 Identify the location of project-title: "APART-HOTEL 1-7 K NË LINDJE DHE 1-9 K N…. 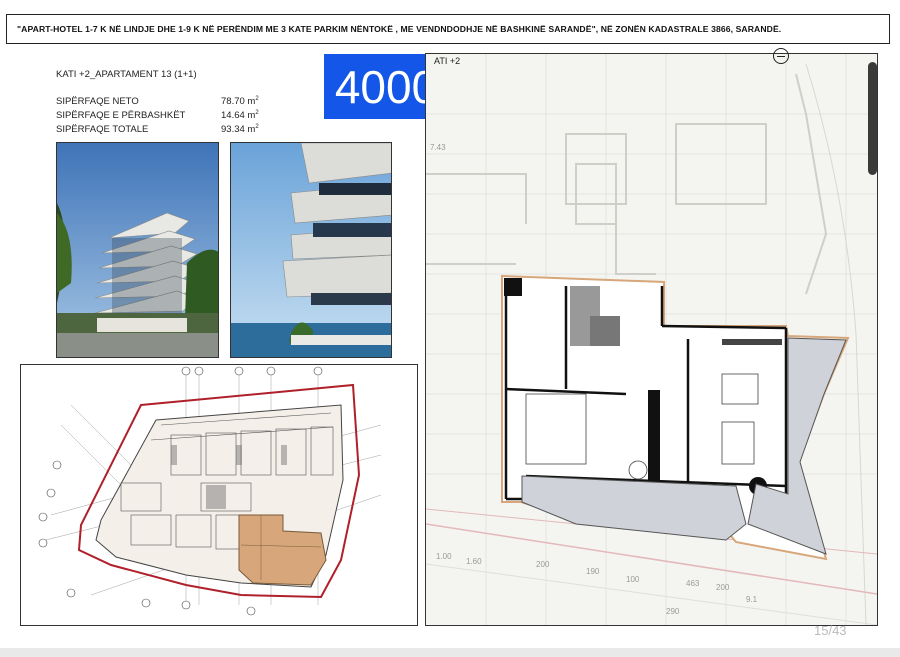
(399, 29).